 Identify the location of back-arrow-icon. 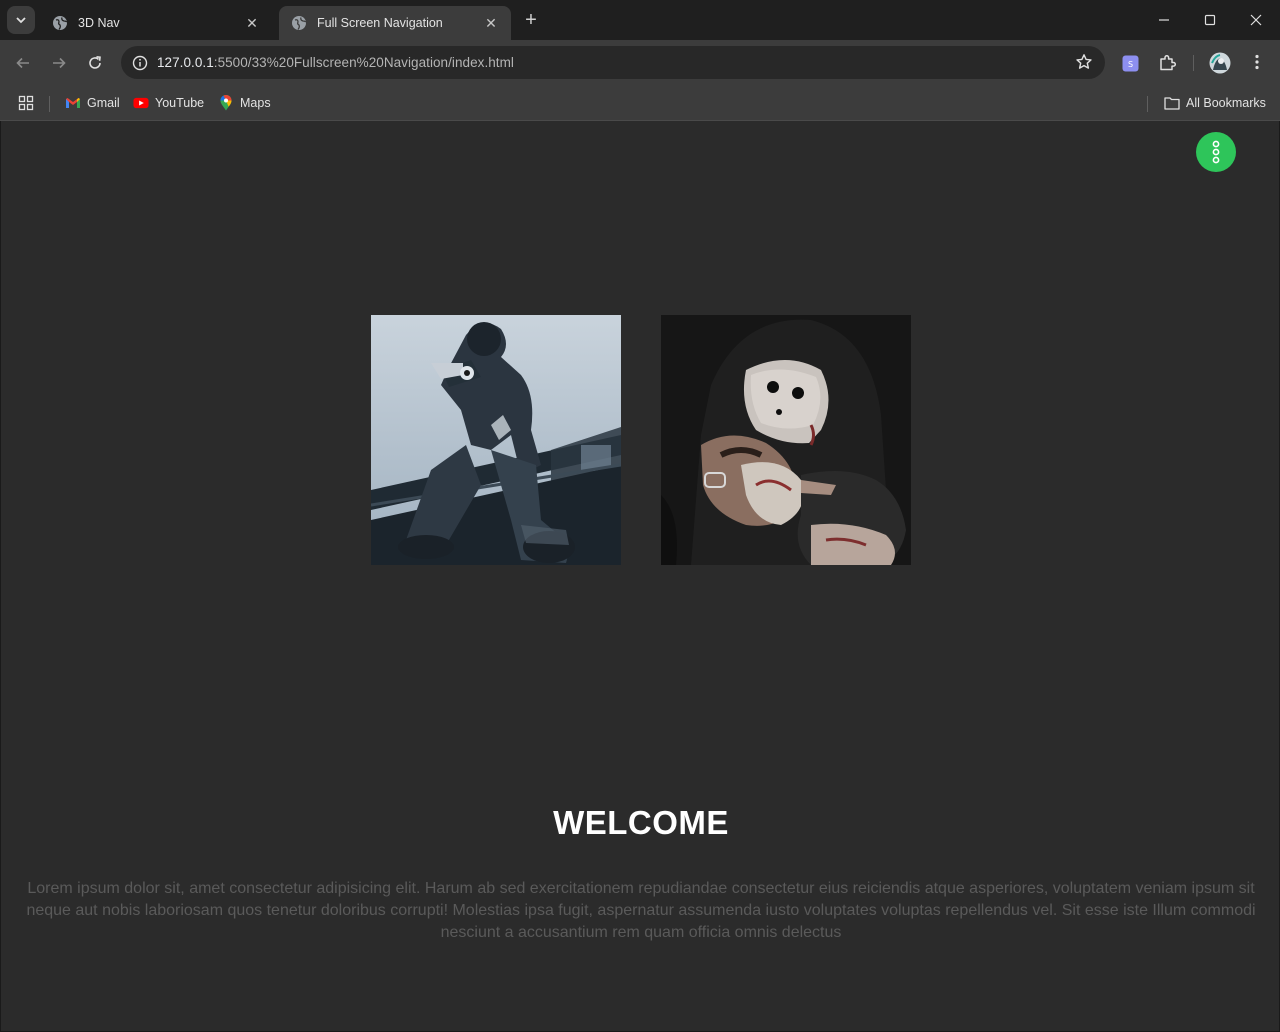
(22, 63).